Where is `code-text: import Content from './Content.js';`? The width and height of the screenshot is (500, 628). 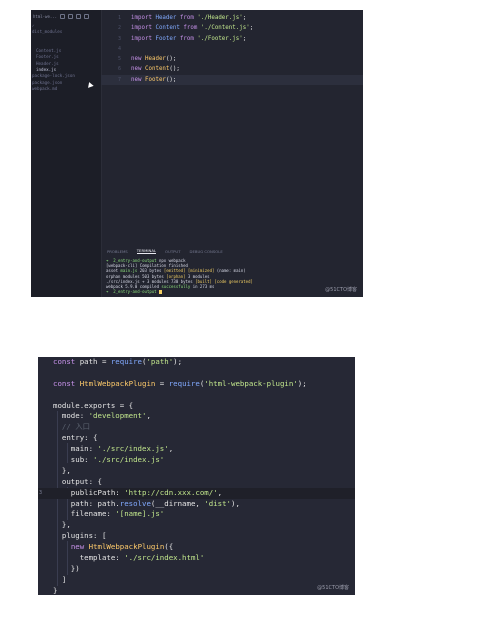
code-text: import Content from './Content.js'; is located at coordinates (192, 28).